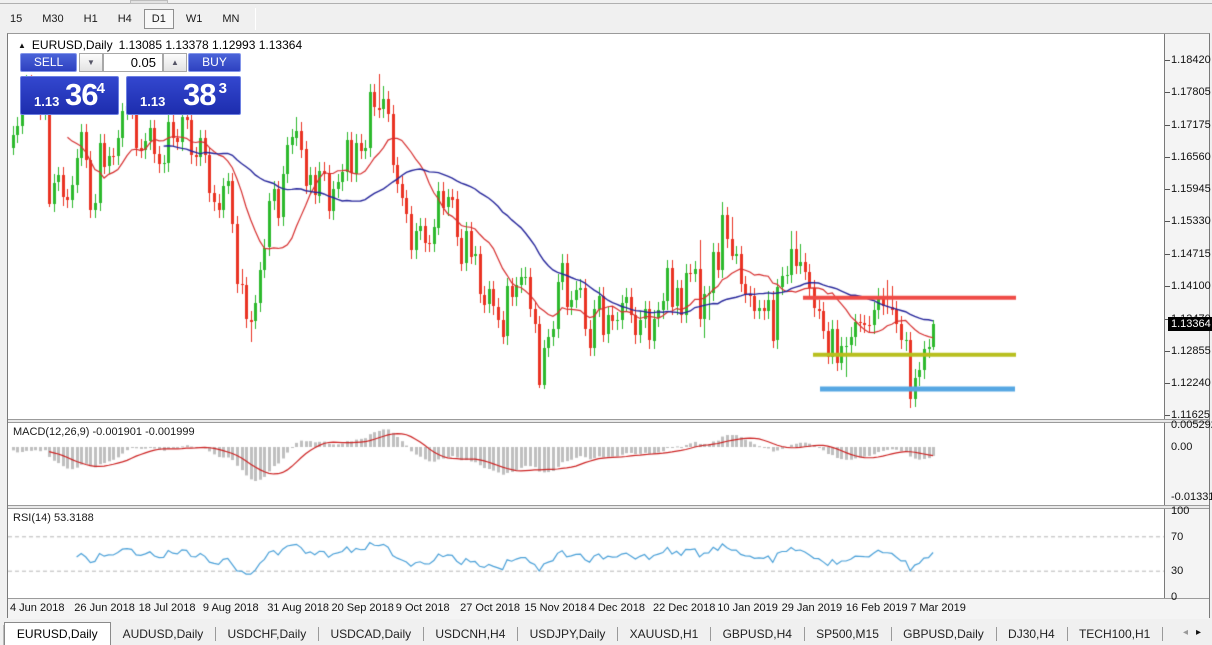 The width and height of the screenshot is (1212, 645). What do you see at coordinates (1191, 254) in the screenshot?
I see `price-tick-label: 1.14715` at bounding box center [1191, 254].